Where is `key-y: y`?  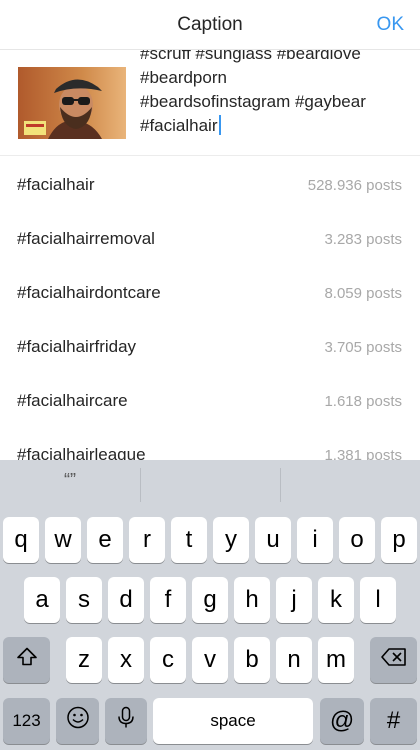 key-y: y is located at coordinates (231, 540).